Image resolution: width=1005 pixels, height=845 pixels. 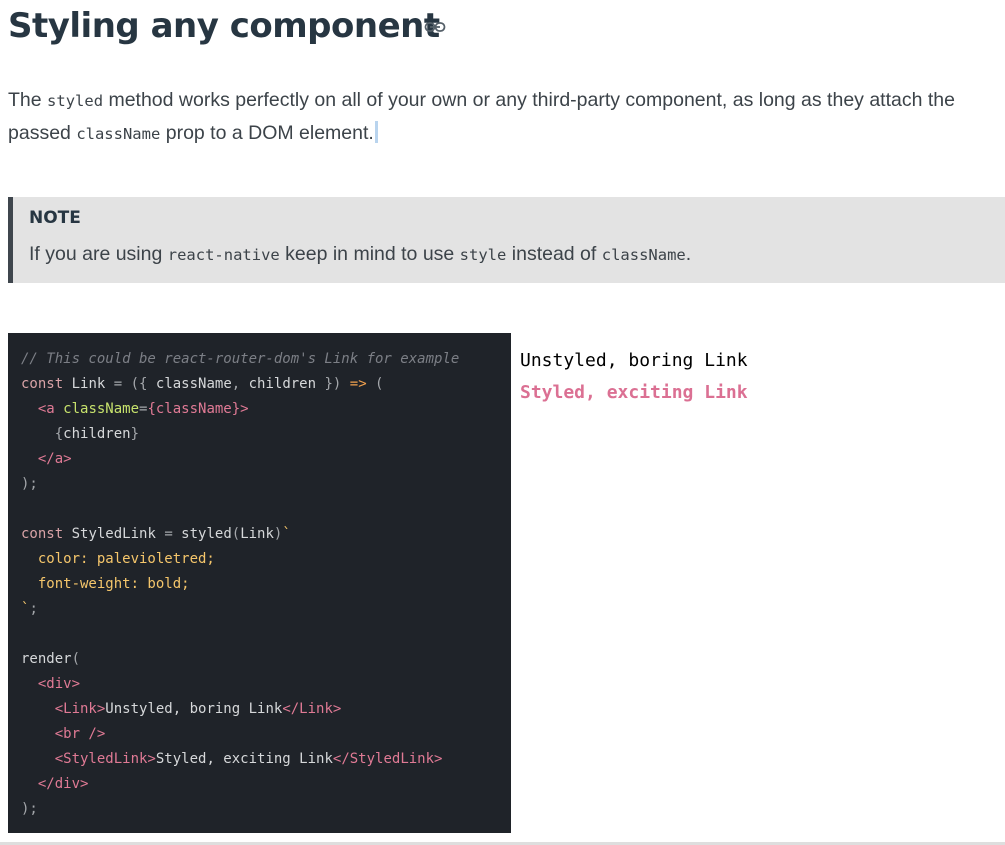 I want to click on code-token: Styled, exciting Link, so click(x=244, y=759).